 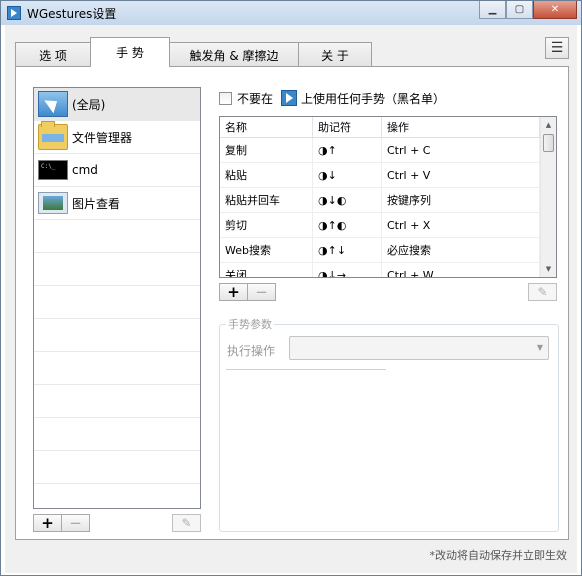 I want to click on gesture-list-buttons: + −, so click(x=247, y=292).